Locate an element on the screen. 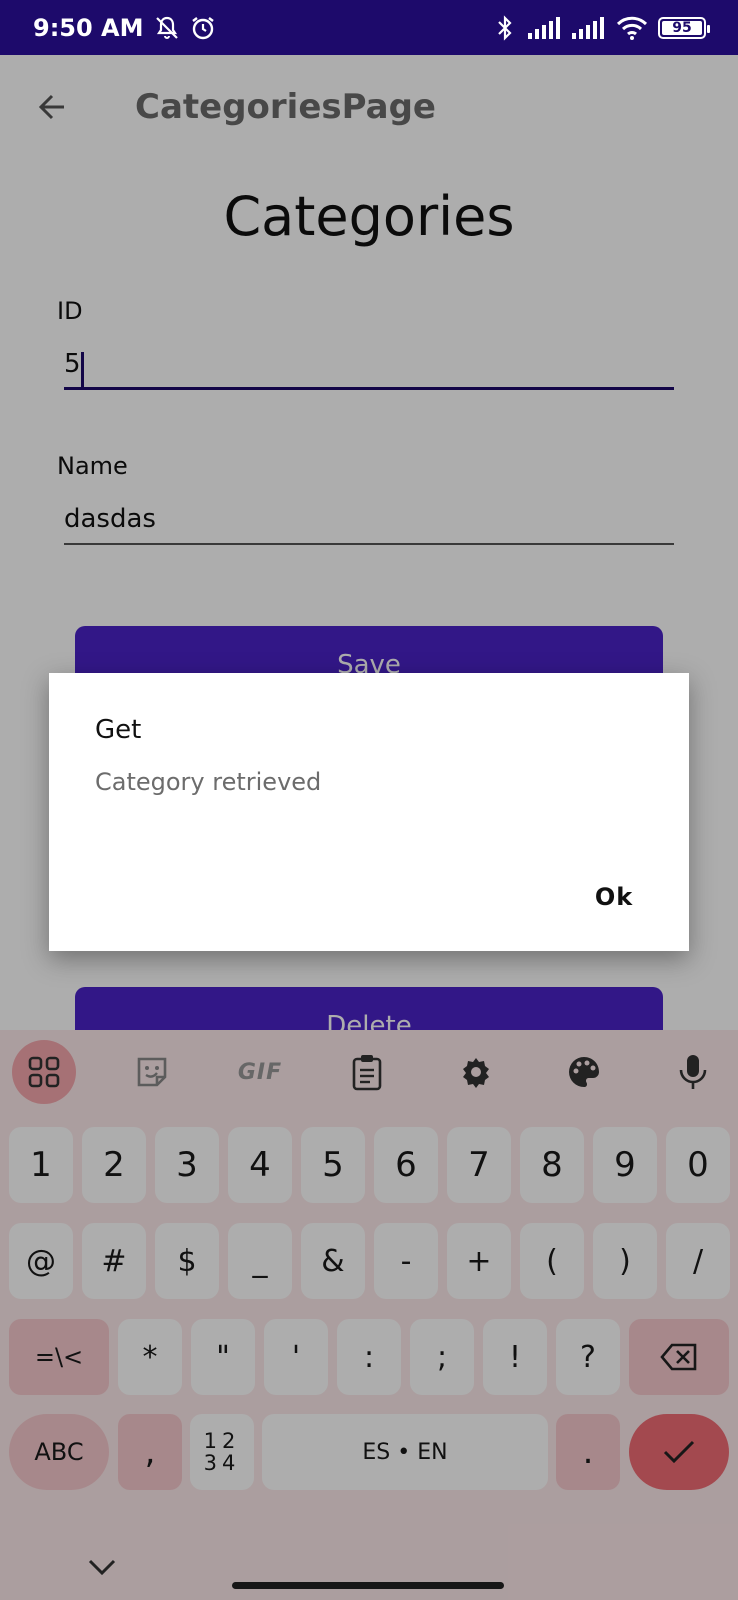  status-bar-left: 9:50 AM is located at coordinates (124, 28).